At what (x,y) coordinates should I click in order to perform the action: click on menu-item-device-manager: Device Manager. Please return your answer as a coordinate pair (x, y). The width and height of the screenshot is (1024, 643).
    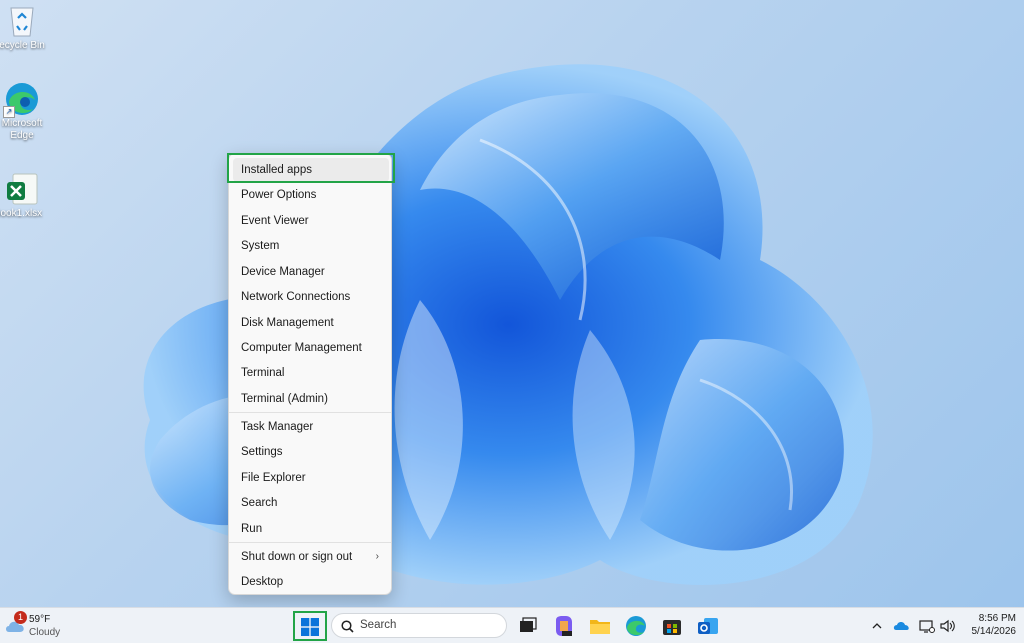
    Looking at the image, I should click on (311, 272).